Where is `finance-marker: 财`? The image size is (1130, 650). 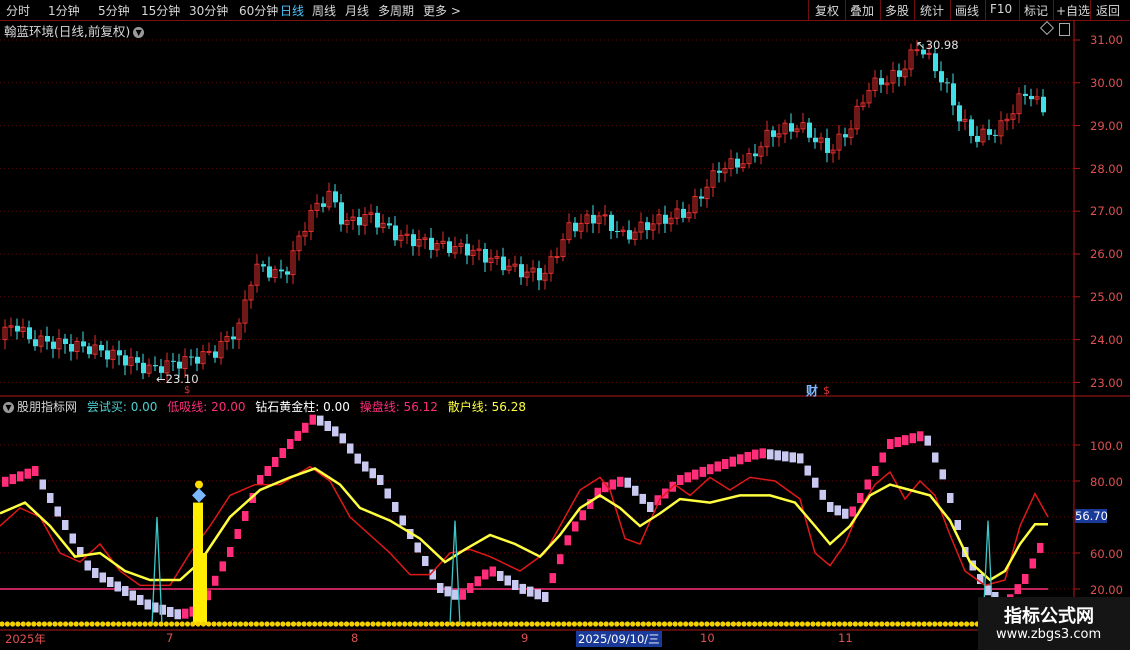 finance-marker: 财 is located at coordinates (812, 390).